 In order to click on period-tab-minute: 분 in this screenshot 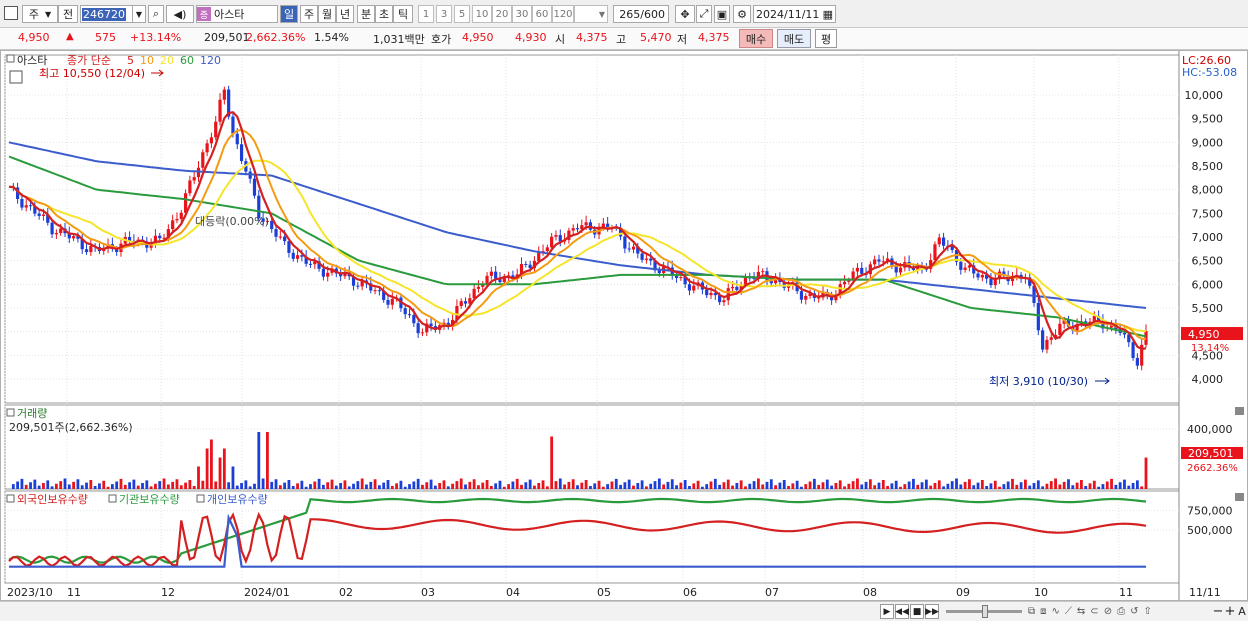, I will do `click(366, 14)`.